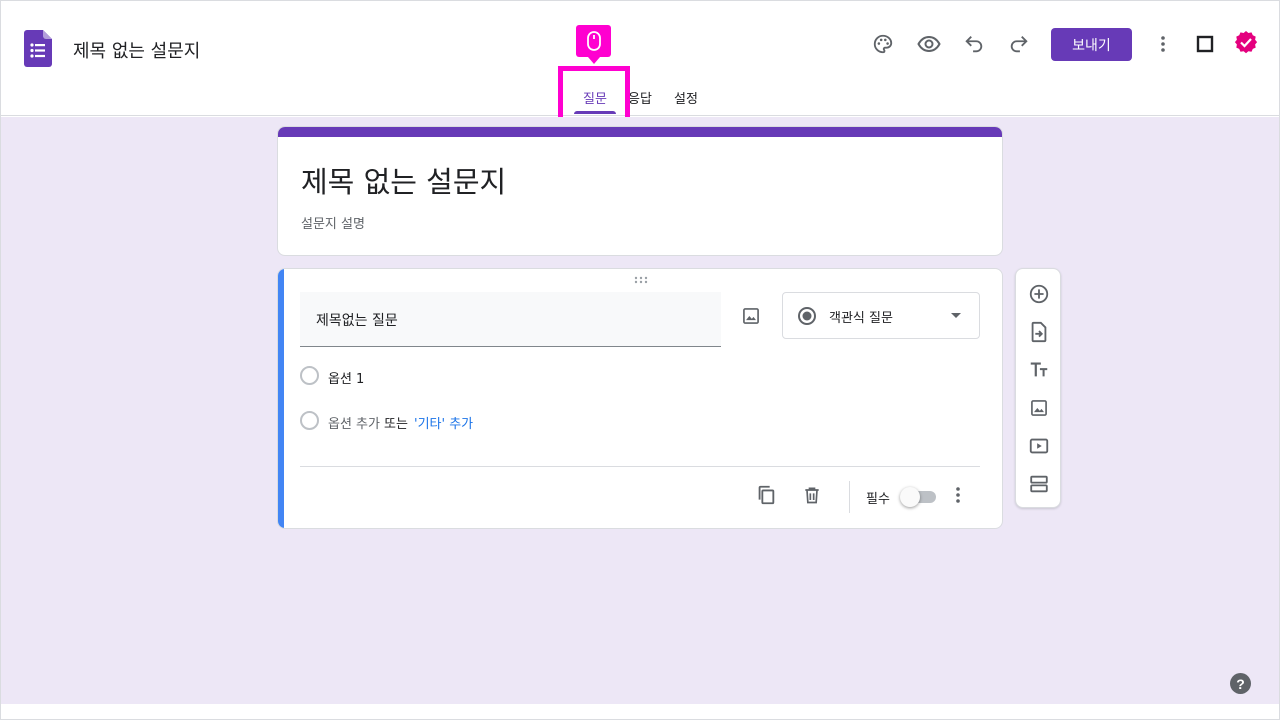 The height and width of the screenshot is (720, 1280). What do you see at coordinates (309, 420) in the screenshot?
I see `add-option-radio-icon` at bounding box center [309, 420].